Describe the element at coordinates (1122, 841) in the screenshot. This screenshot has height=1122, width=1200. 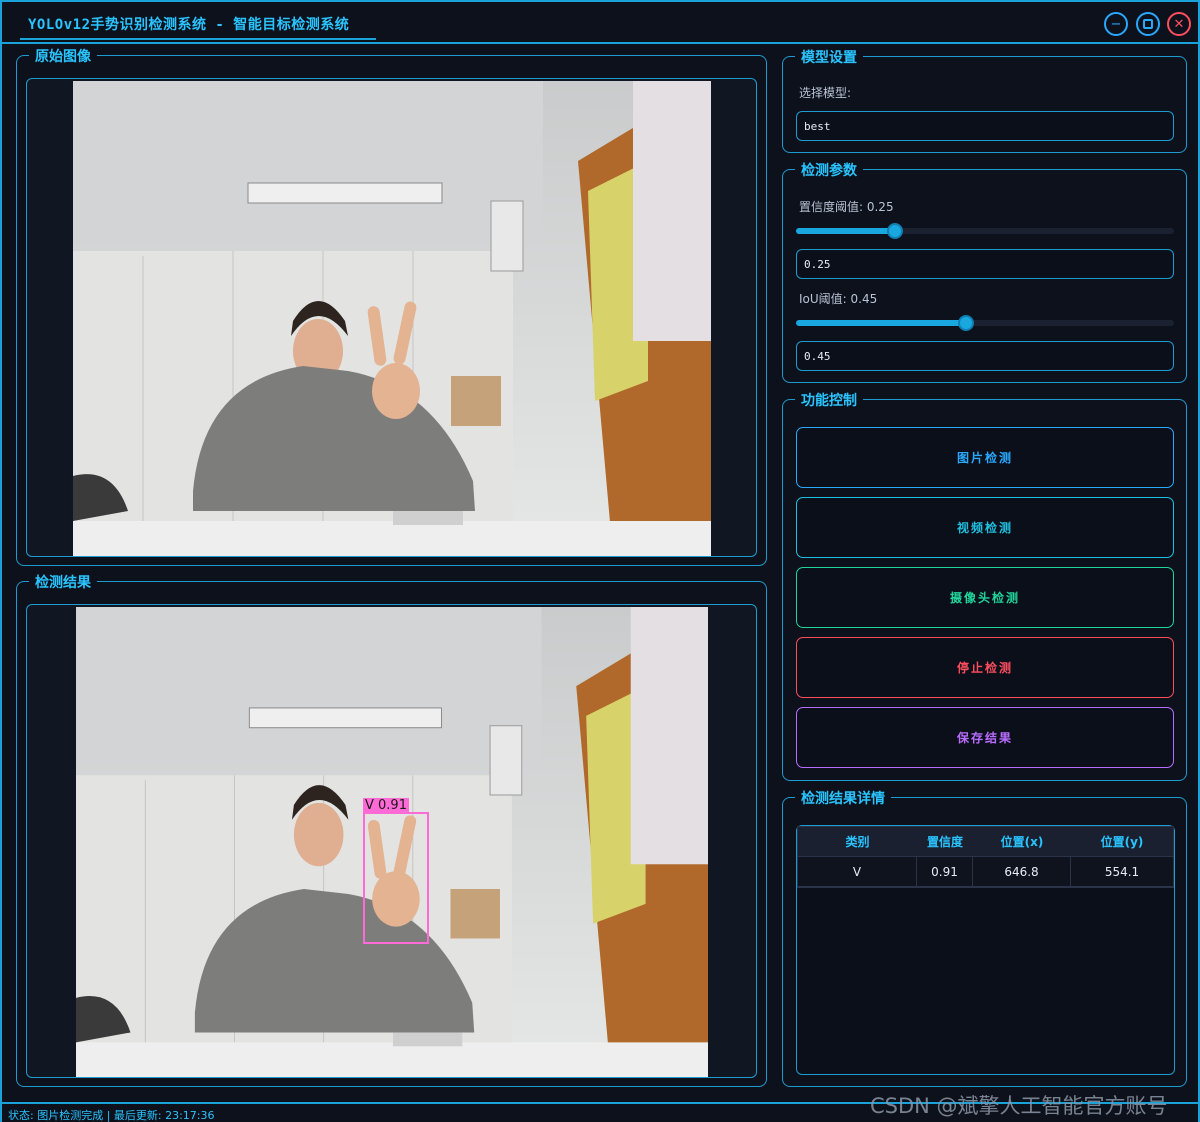
I see `col-pos-y: 位置(y)` at that location.